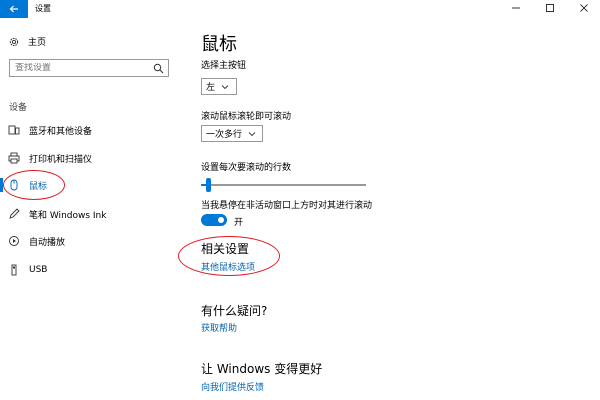 Image resolution: width=600 pixels, height=400 pixels. What do you see at coordinates (68, 215) in the screenshot?
I see `sidebar-item-label: 笔和 Windows Ink` at bounding box center [68, 215].